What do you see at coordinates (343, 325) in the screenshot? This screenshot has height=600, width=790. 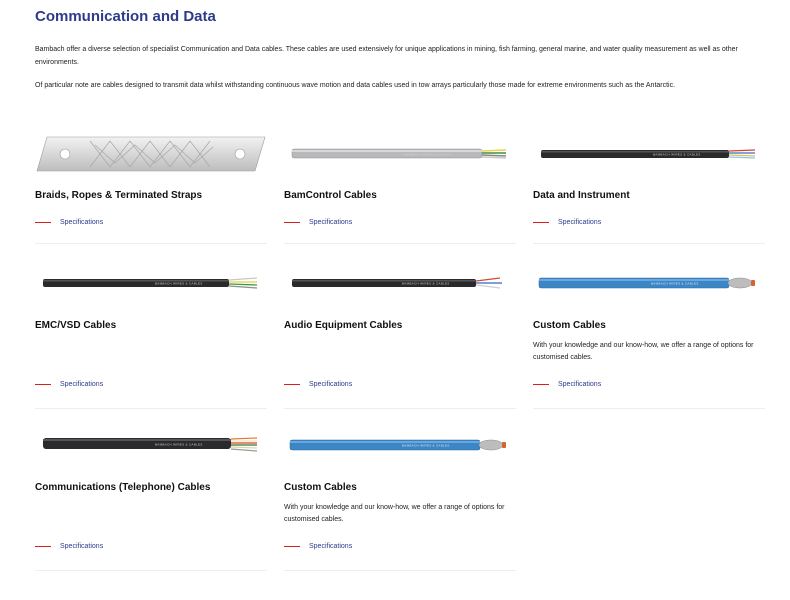 I see `product-name: Audio Equipment Cables` at bounding box center [343, 325].